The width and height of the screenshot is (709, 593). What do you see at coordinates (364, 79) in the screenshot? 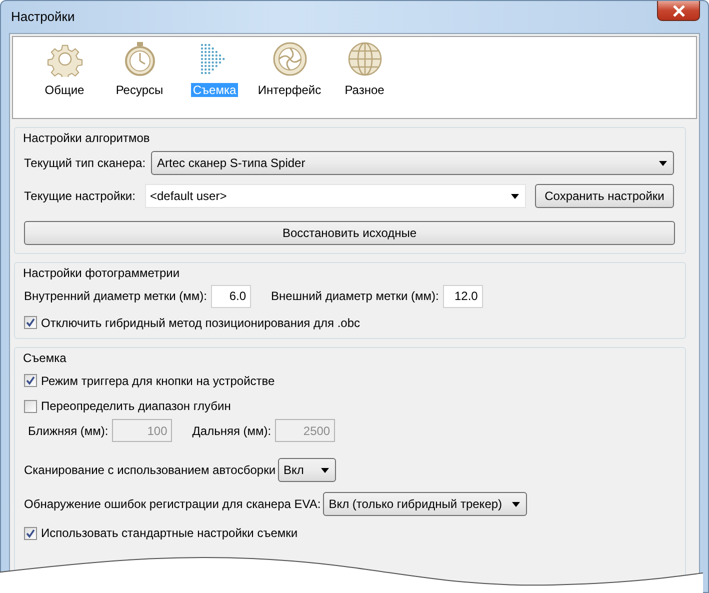
I see `tab: Разное` at bounding box center [364, 79].